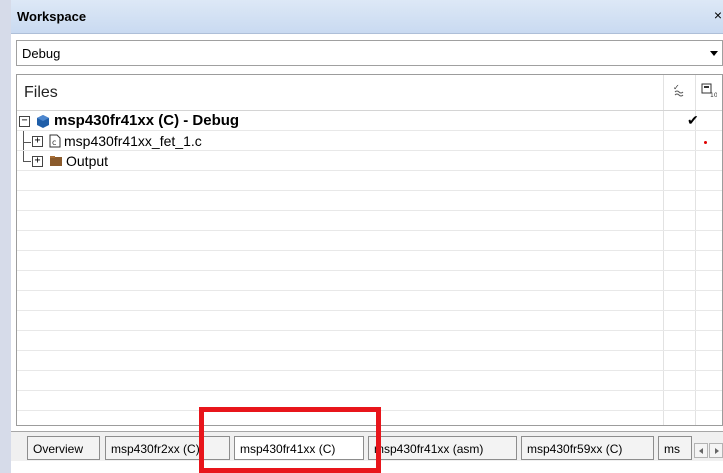 This screenshot has height=473, width=723. Describe the element at coordinates (24, 121) in the screenshot. I see `collapse-icon: −` at that location.